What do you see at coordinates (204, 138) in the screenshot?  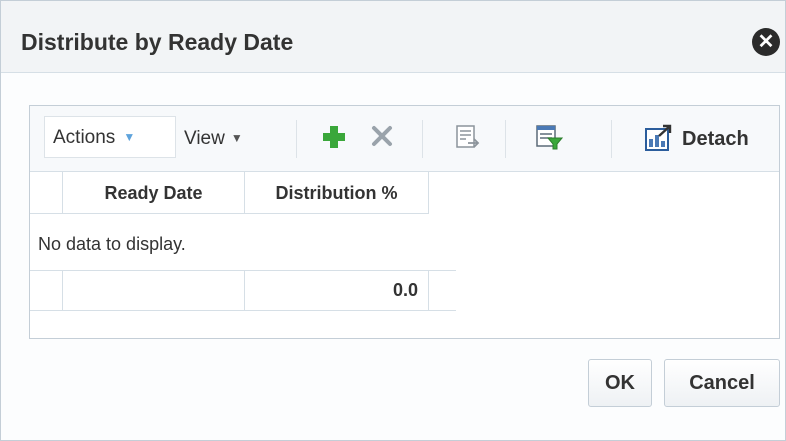 I see `view-menu-label: View` at bounding box center [204, 138].